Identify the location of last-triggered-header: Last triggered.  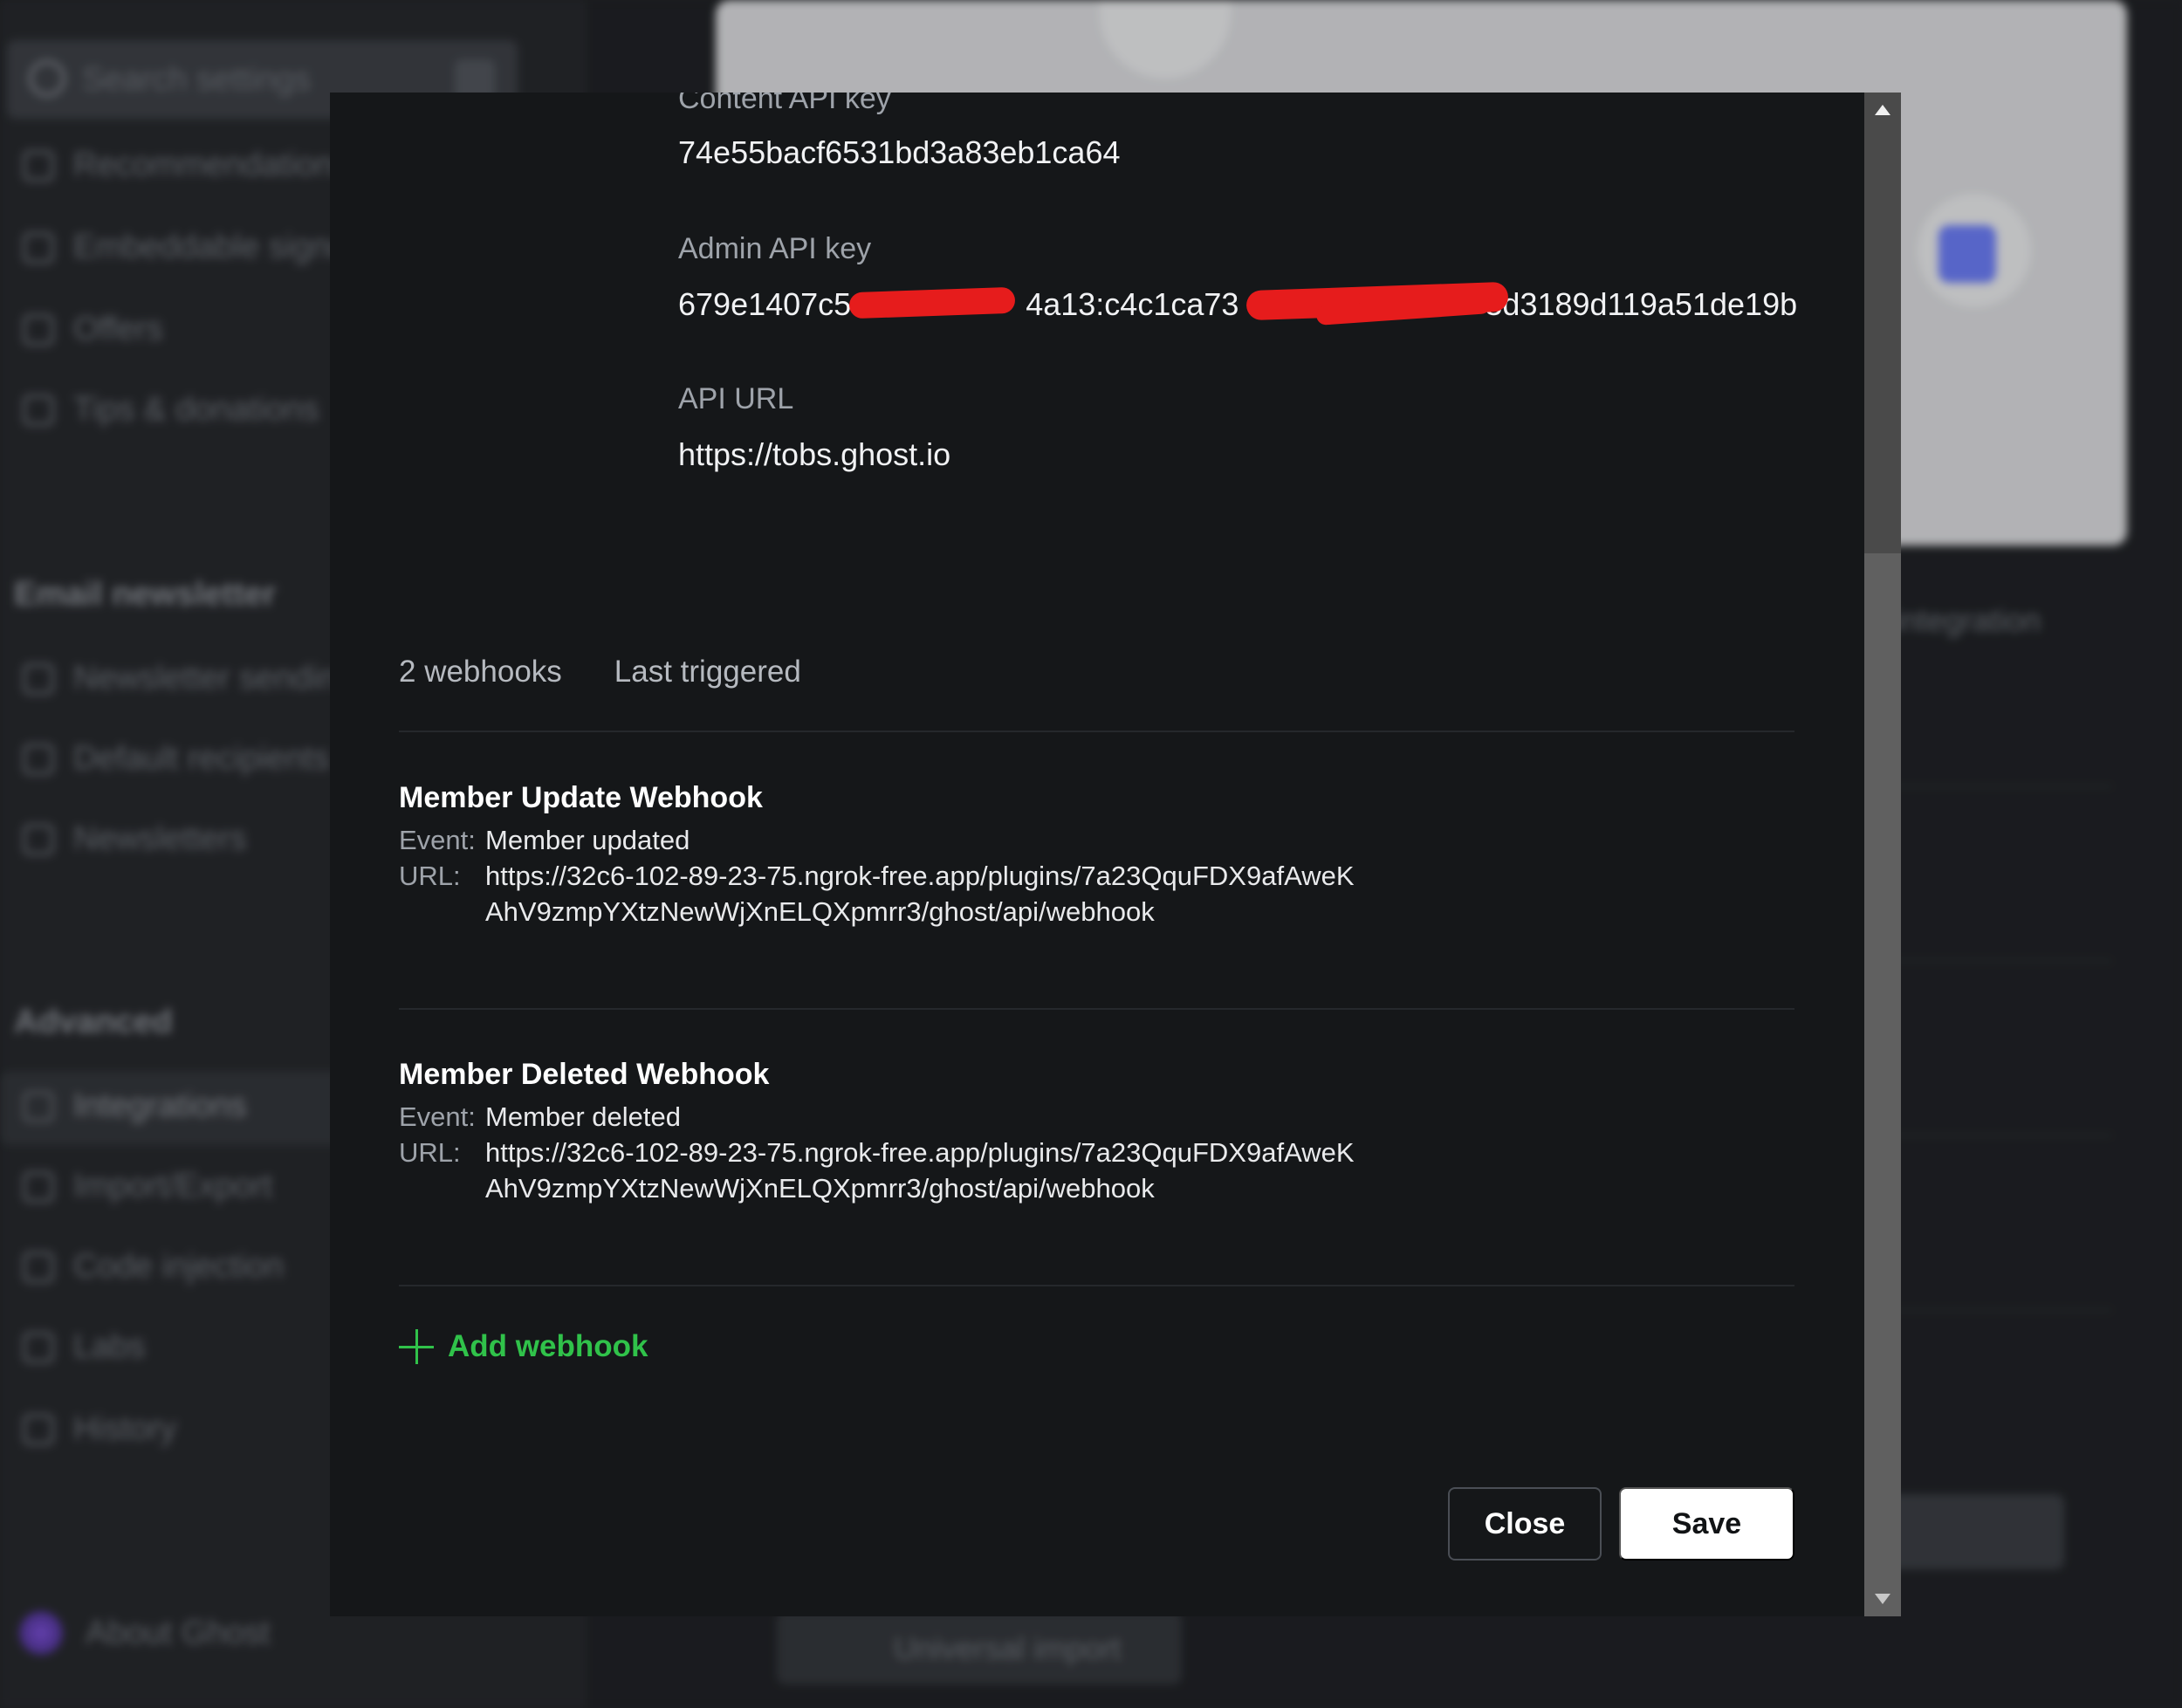
(708, 672).